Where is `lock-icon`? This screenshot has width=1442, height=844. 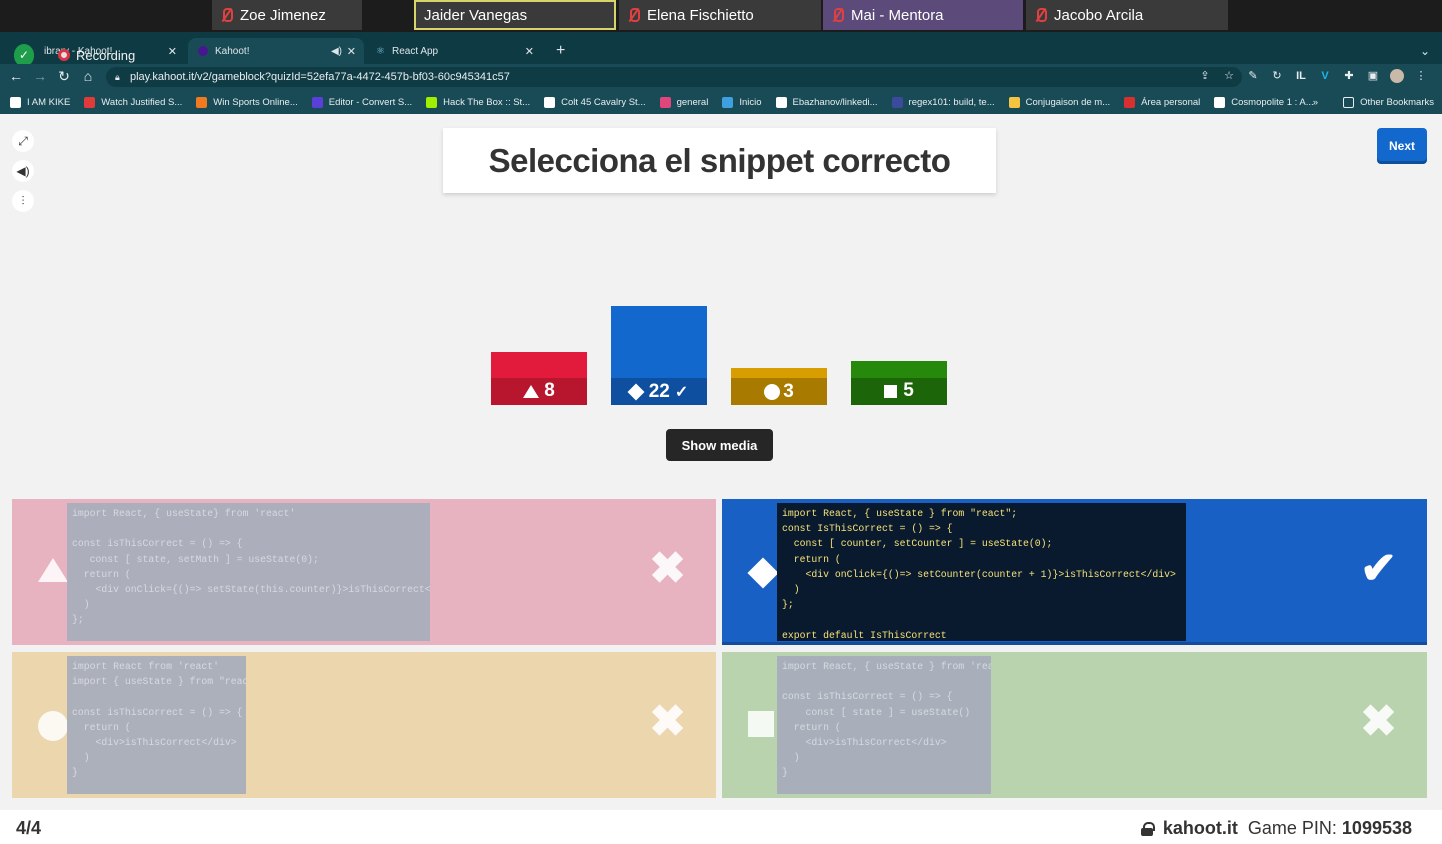
lock-icon is located at coordinates (1147, 828).